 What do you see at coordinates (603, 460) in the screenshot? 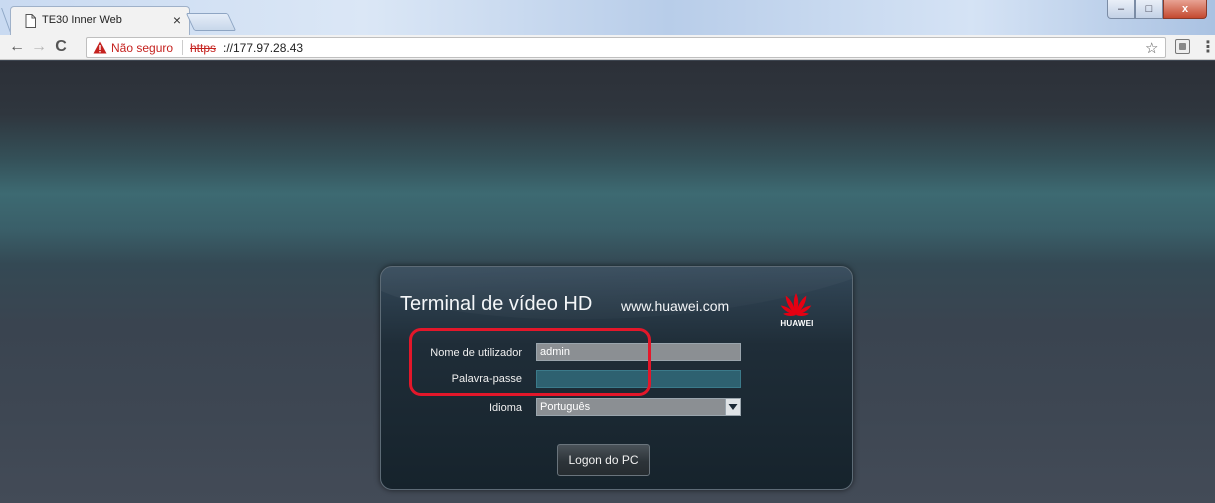
I see `logon-button: Logon do PC` at bounding box center [603, 460].